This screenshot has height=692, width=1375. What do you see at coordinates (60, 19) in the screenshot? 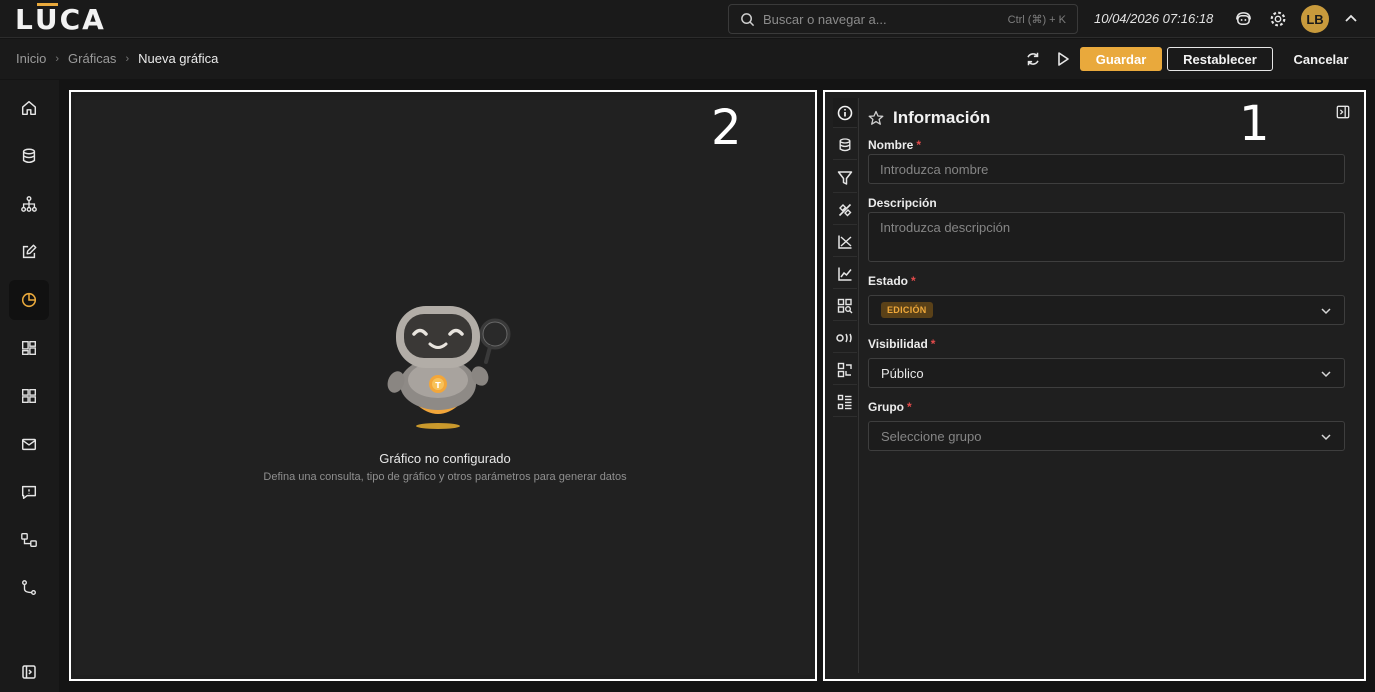
I see `app-logo: L U CA` at bounding box center [60, 19].